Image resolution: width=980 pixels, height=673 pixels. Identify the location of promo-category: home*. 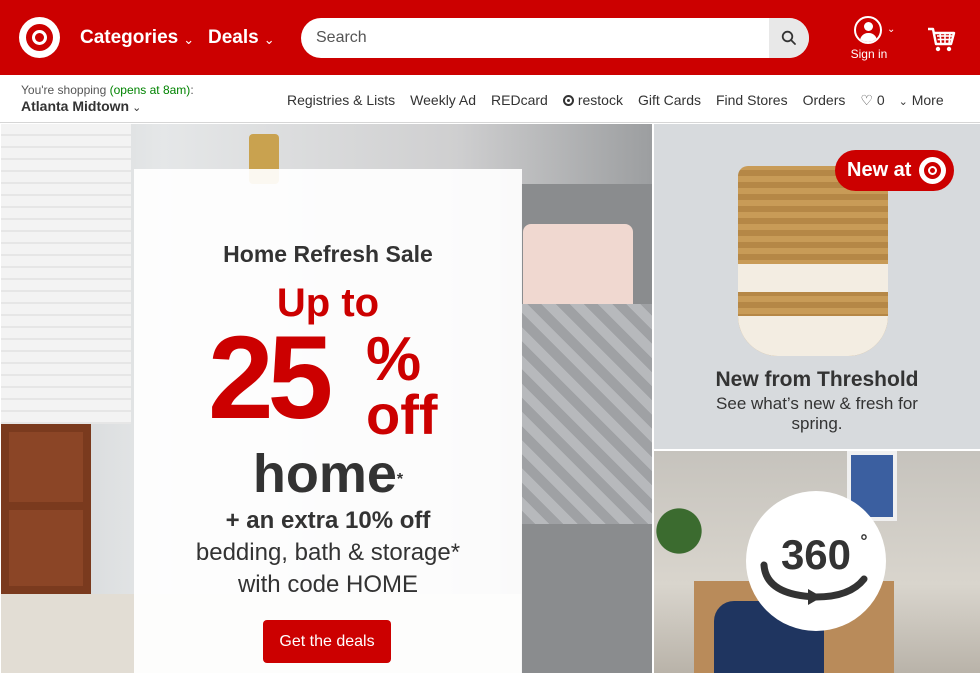
(328, 474).